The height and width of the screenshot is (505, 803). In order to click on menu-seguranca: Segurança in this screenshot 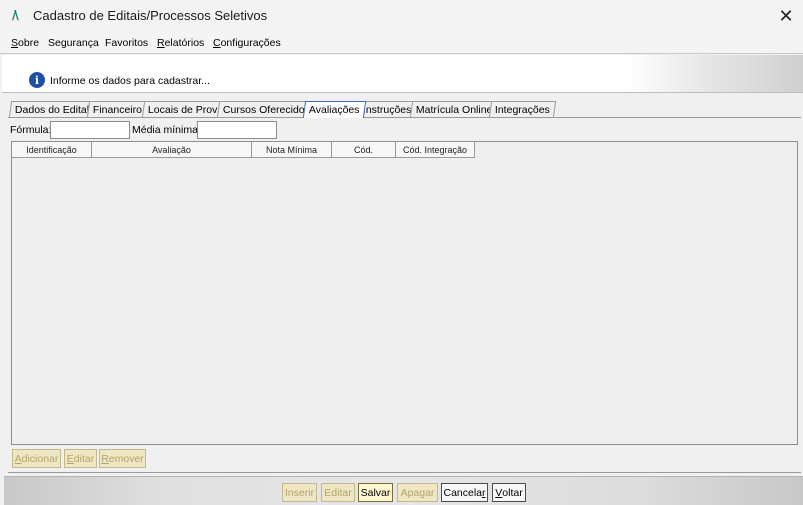, I will do `click(73, 43)`.